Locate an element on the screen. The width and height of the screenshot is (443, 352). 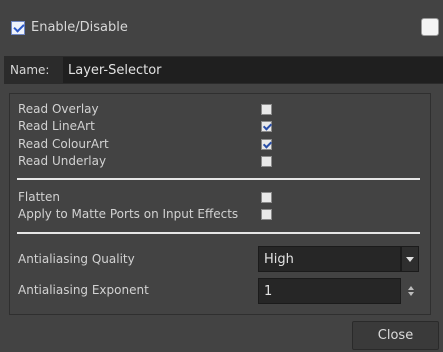
read-overlay-label: Read Overlay is located at coordinates (58, 109).